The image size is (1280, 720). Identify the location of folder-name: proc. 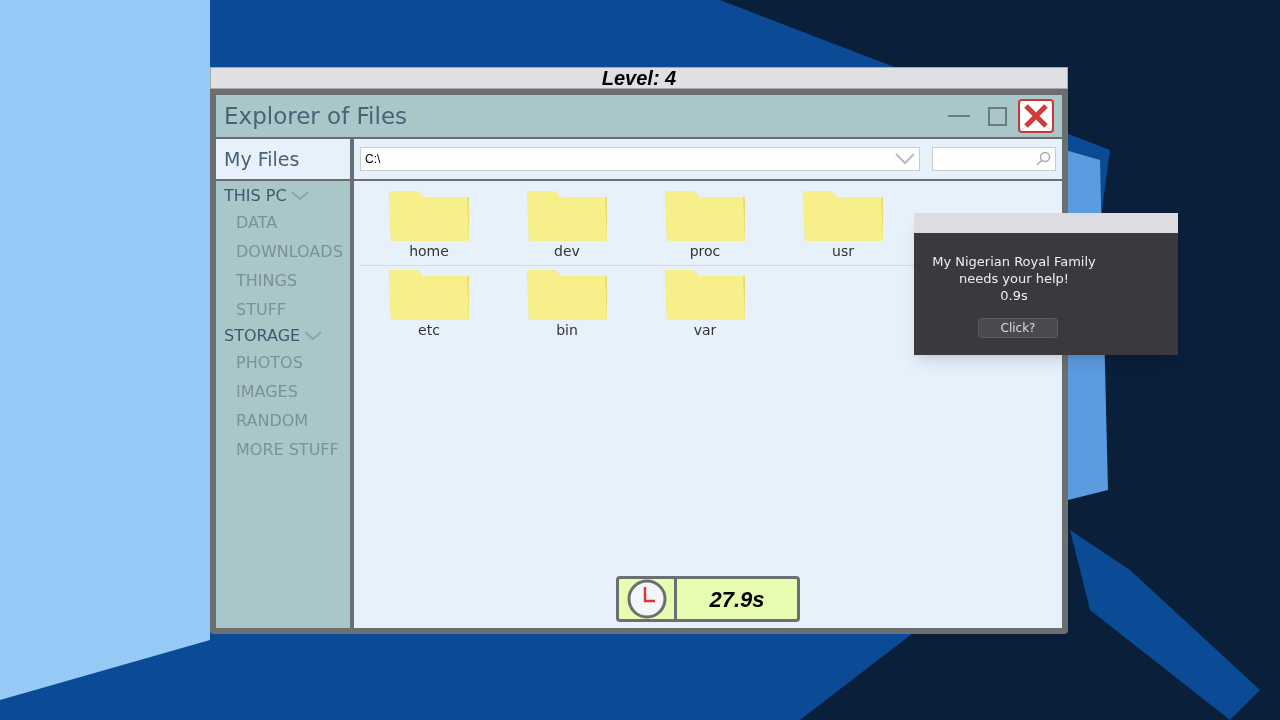
(705, 252).